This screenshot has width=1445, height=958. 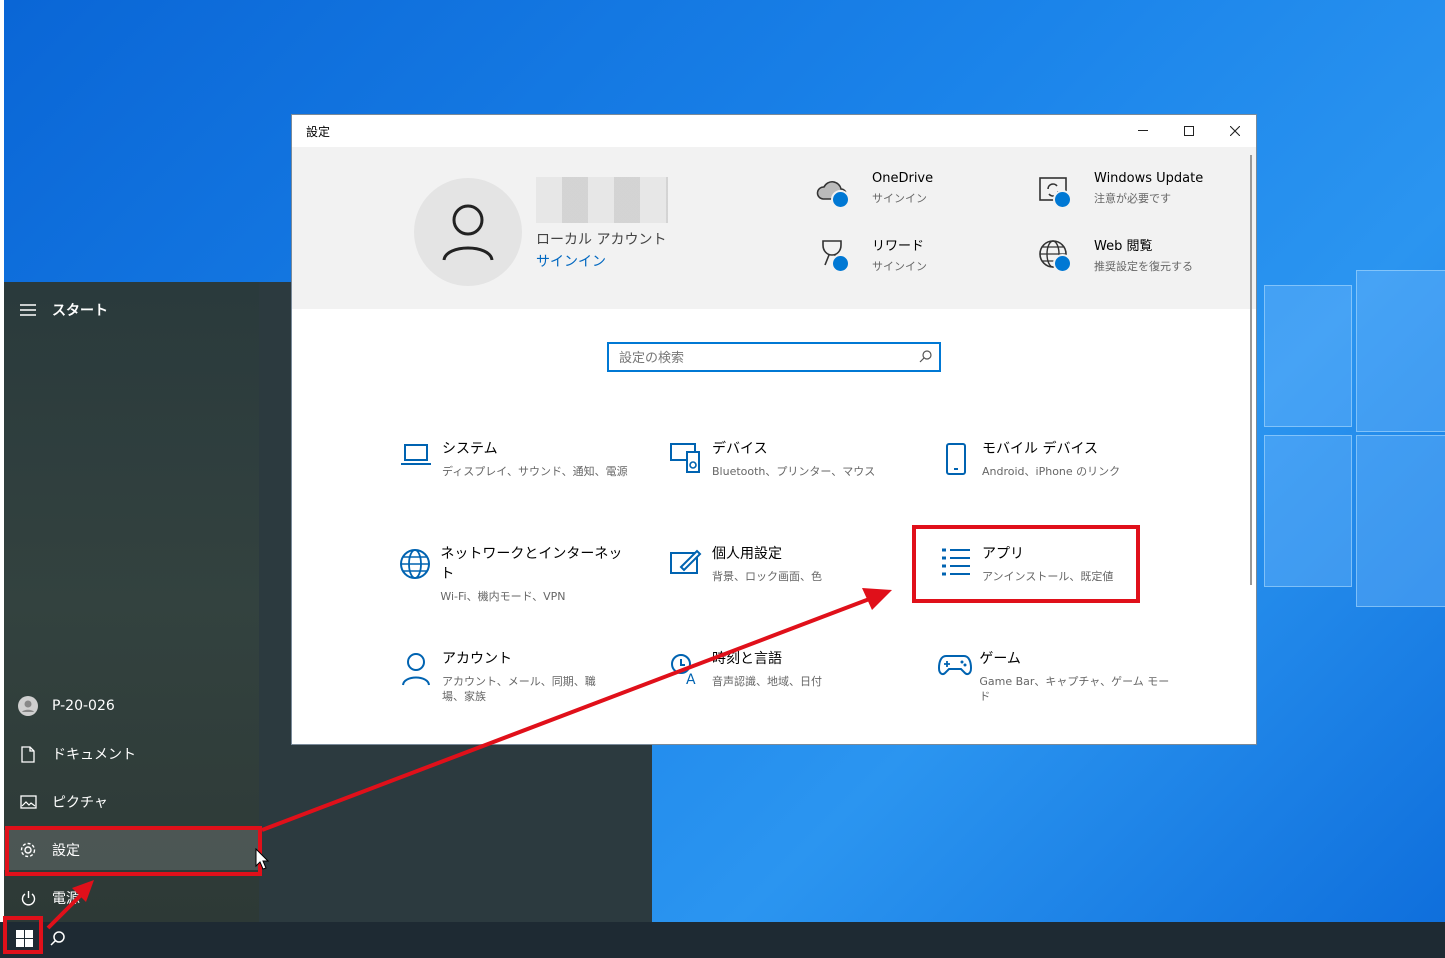 What do you see at coordinates (1251, 370) in the screenshot?
I see `window-scrollbar` at bounding box center [1251, 370].